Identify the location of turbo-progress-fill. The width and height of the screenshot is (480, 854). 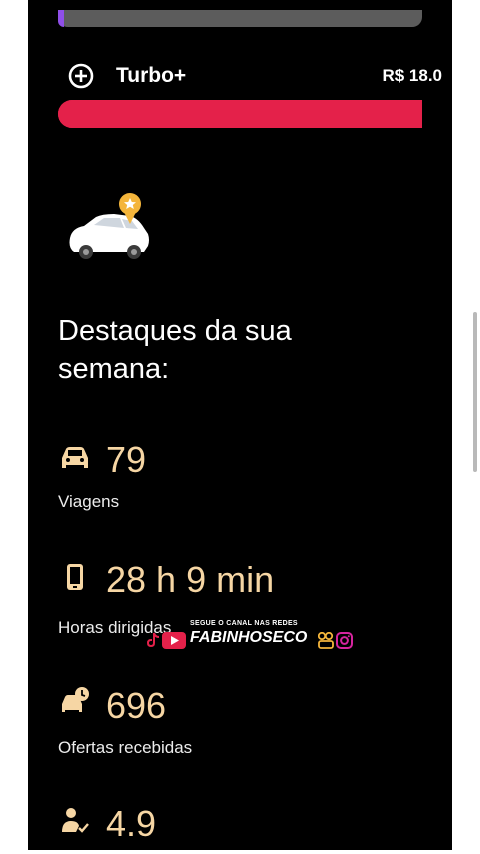
(240, 114).